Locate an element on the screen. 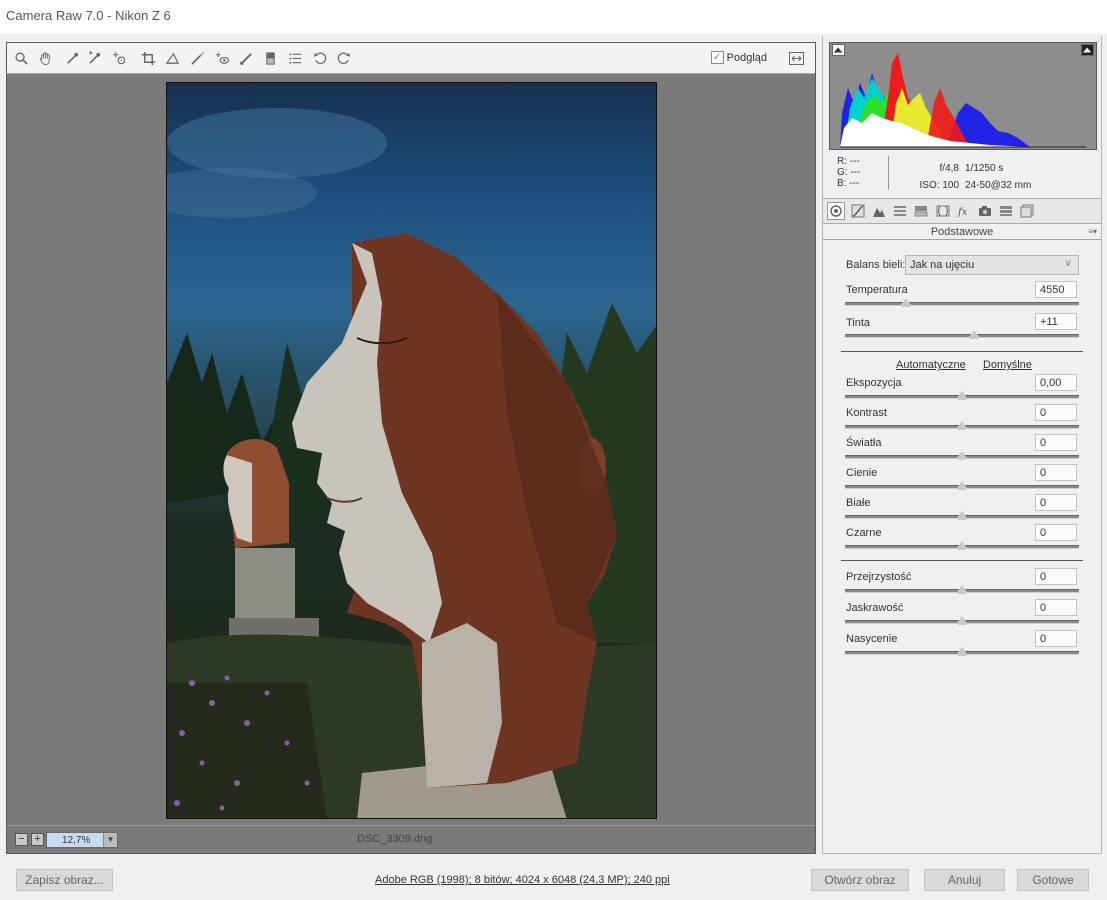 This screenshot has height=900, width=1107. tint-slider is located at coordinates (962, 334).